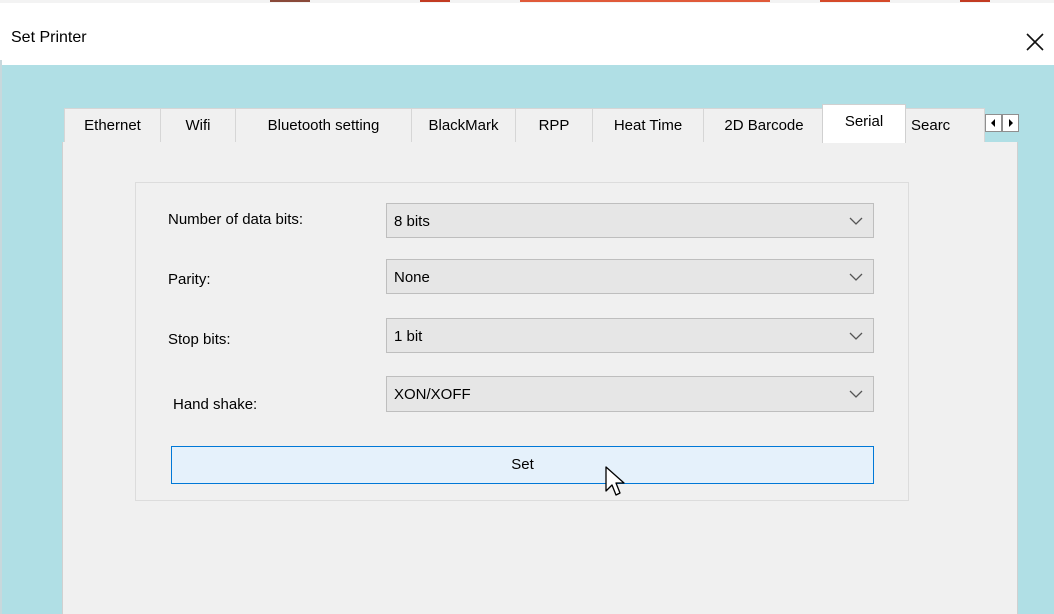  I want to click on tab-label: BlackMark, so click(463, 125).